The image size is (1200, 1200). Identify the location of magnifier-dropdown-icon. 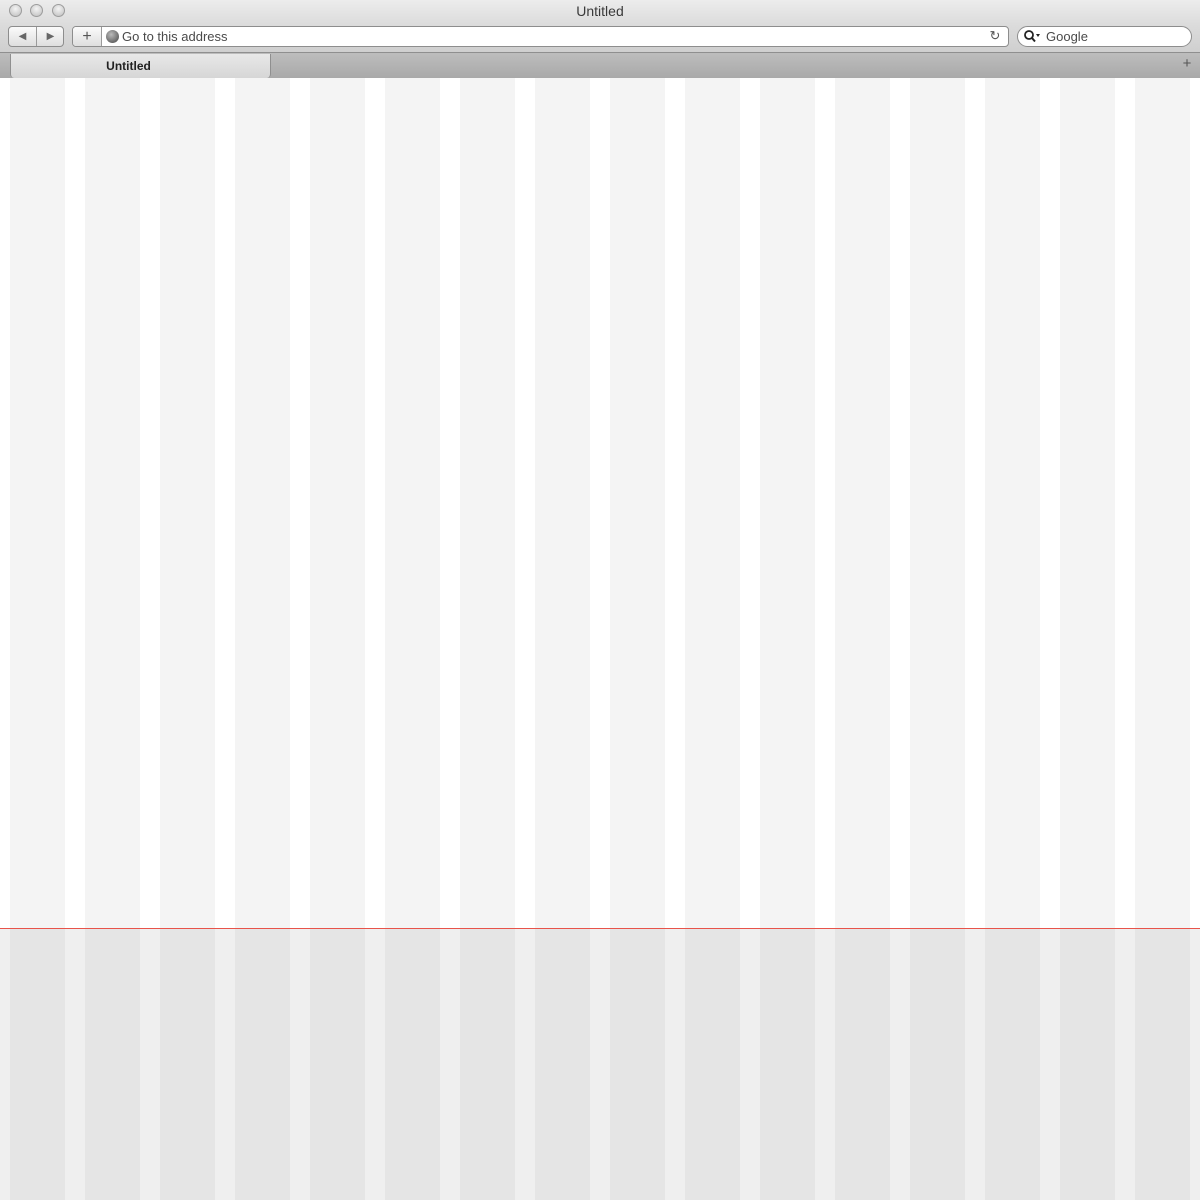
(1032, 36).